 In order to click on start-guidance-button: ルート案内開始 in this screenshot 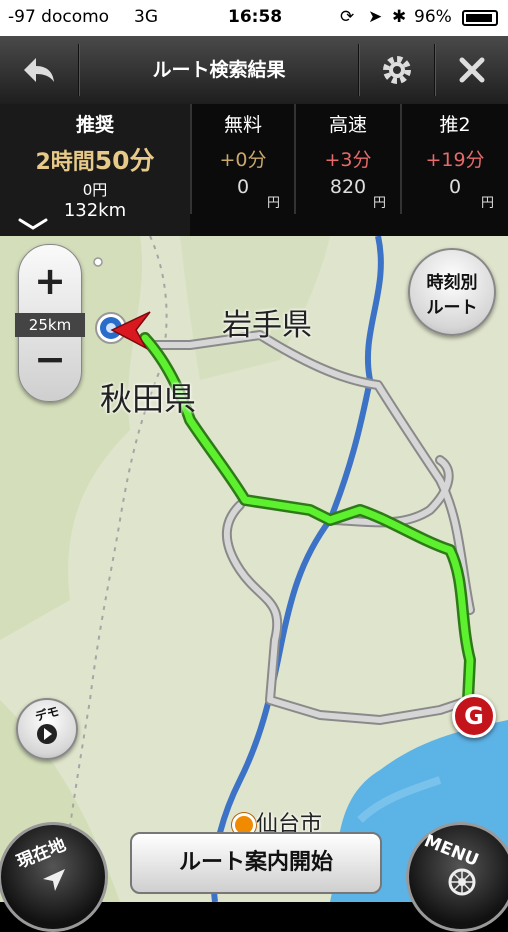, I will do `click(256, 863)`.